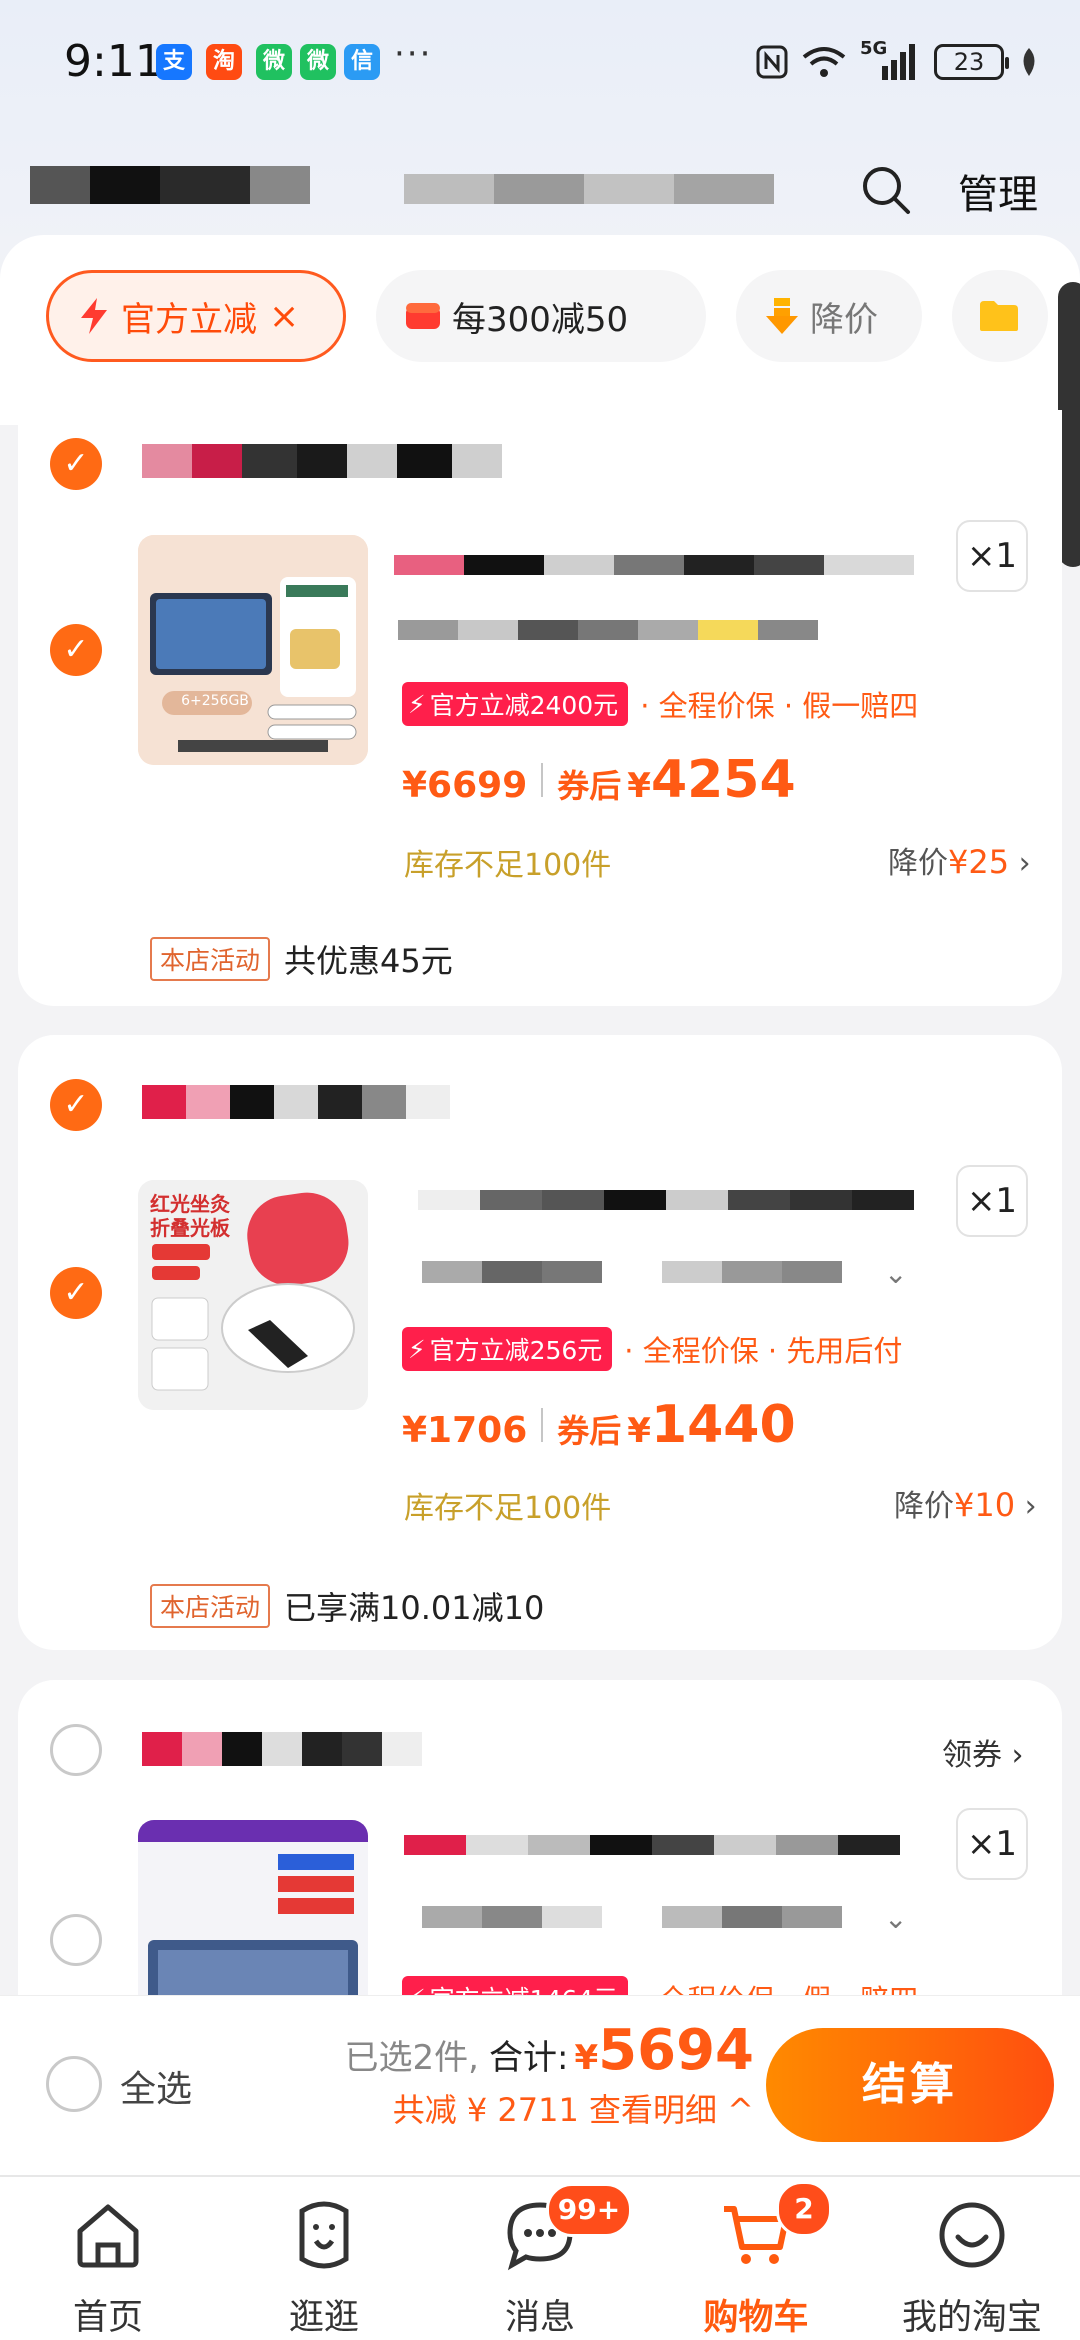 This screenshot has width=1080, height=2340. I want to click on promo-tag-text: 官方立减1464元, so click(524, 1987).